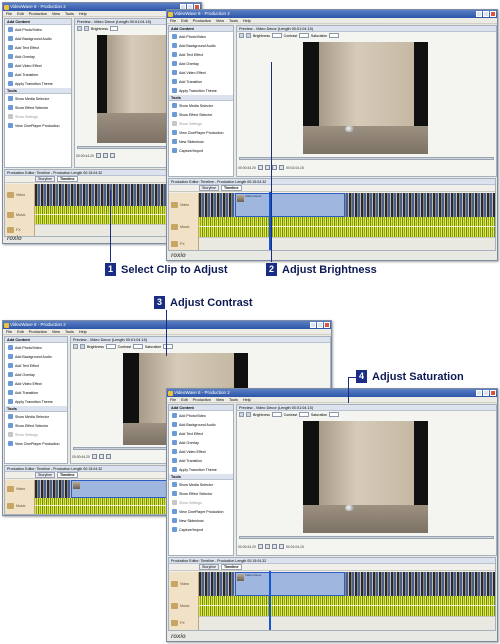 The width and height of the screenshot is (500, 644). I want to click on selected-clip, so click(121, 489).